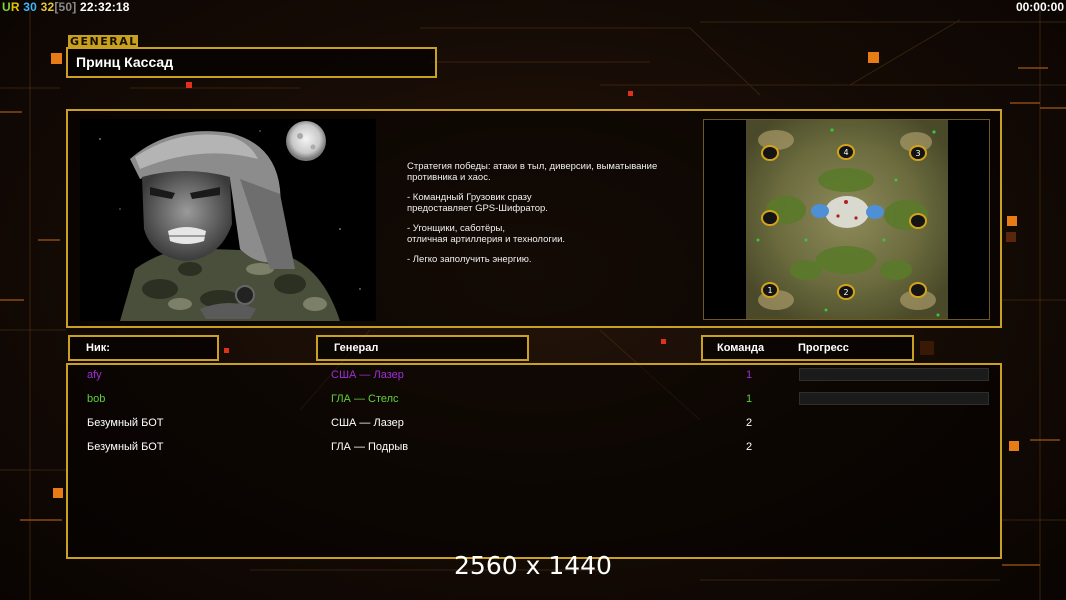 This screenshot has height=600, width=1066. What do you see at coordinates (251, 62) in the screenshot?
I see `general-name: Принц Кассад` at bounding box center [251, 62].